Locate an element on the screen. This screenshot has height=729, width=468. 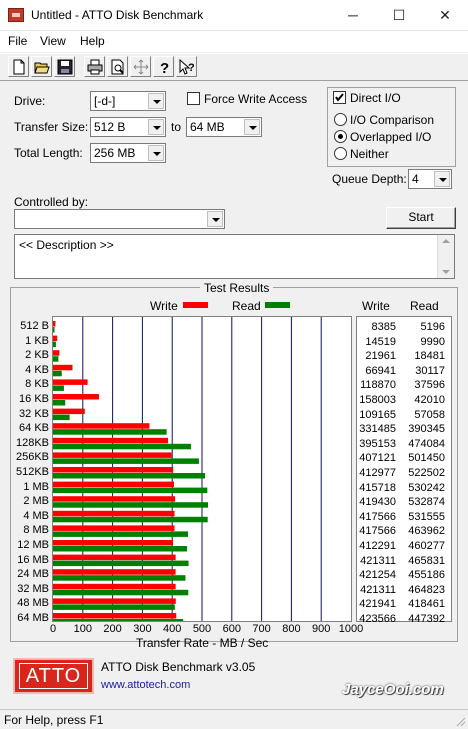
test-results-title: Test Results is located at coordinates (237, 288).